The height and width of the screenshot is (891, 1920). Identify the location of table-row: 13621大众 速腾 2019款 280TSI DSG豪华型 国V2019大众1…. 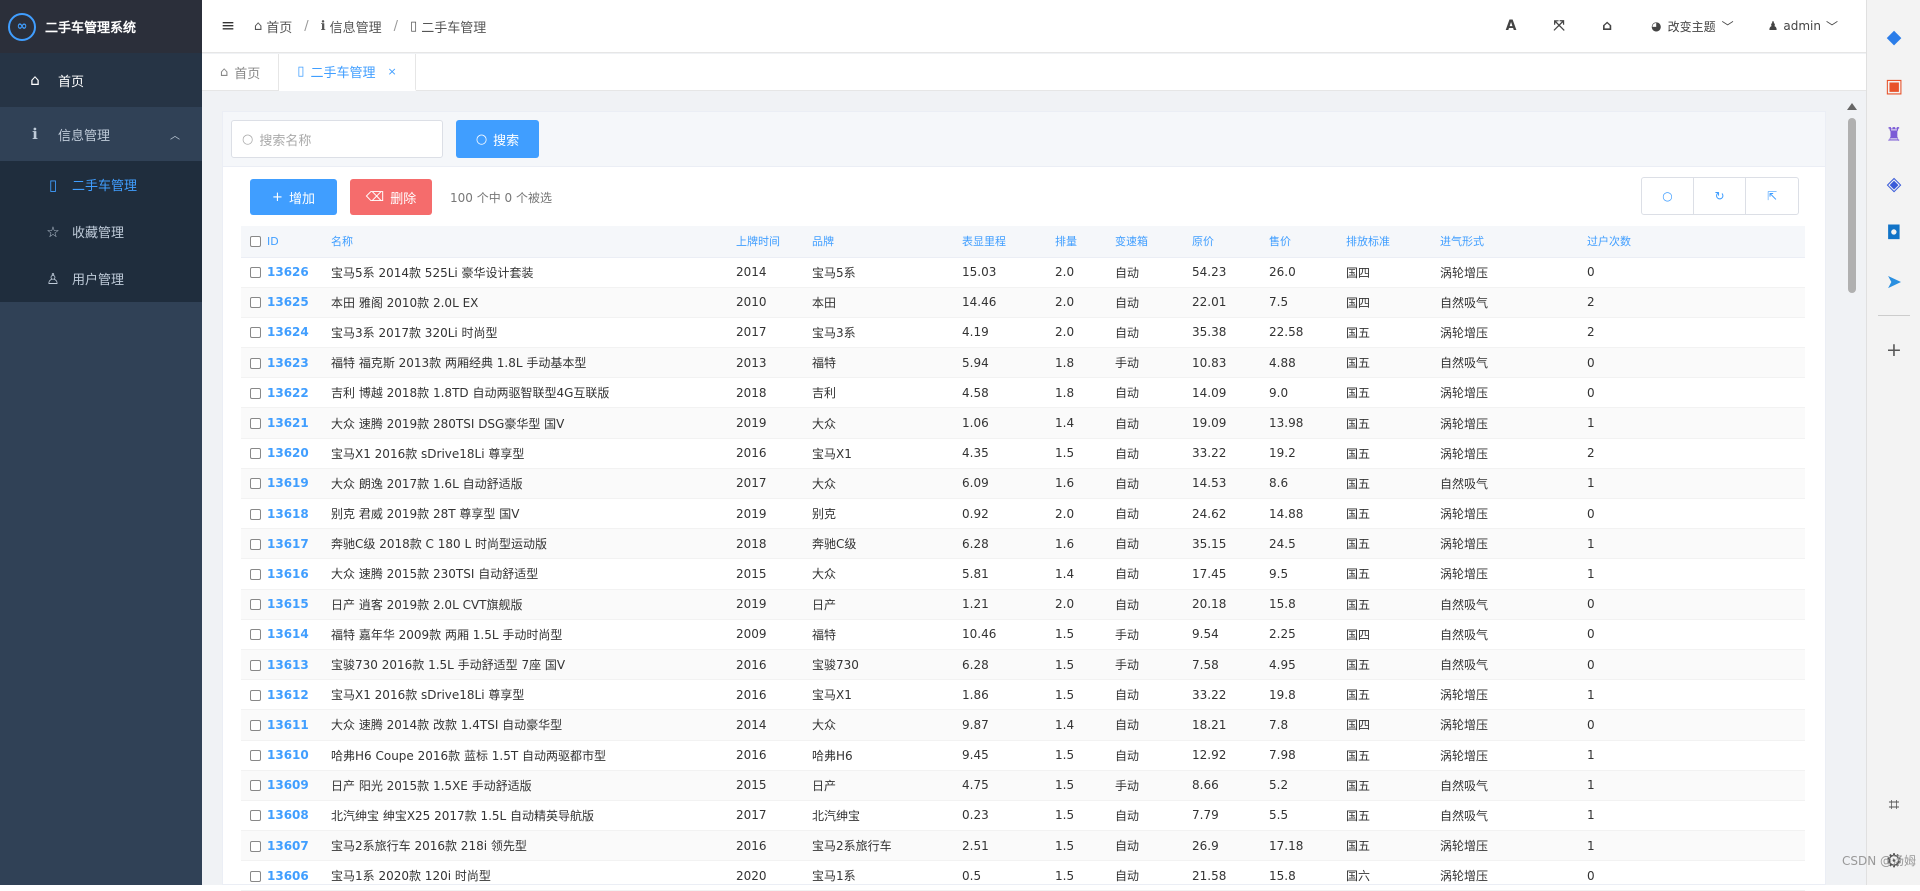
(1023, 423).